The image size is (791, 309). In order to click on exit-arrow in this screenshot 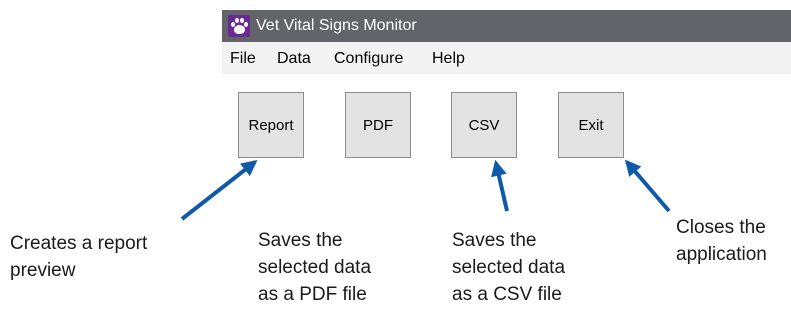, I will do `click(647, 186)`.